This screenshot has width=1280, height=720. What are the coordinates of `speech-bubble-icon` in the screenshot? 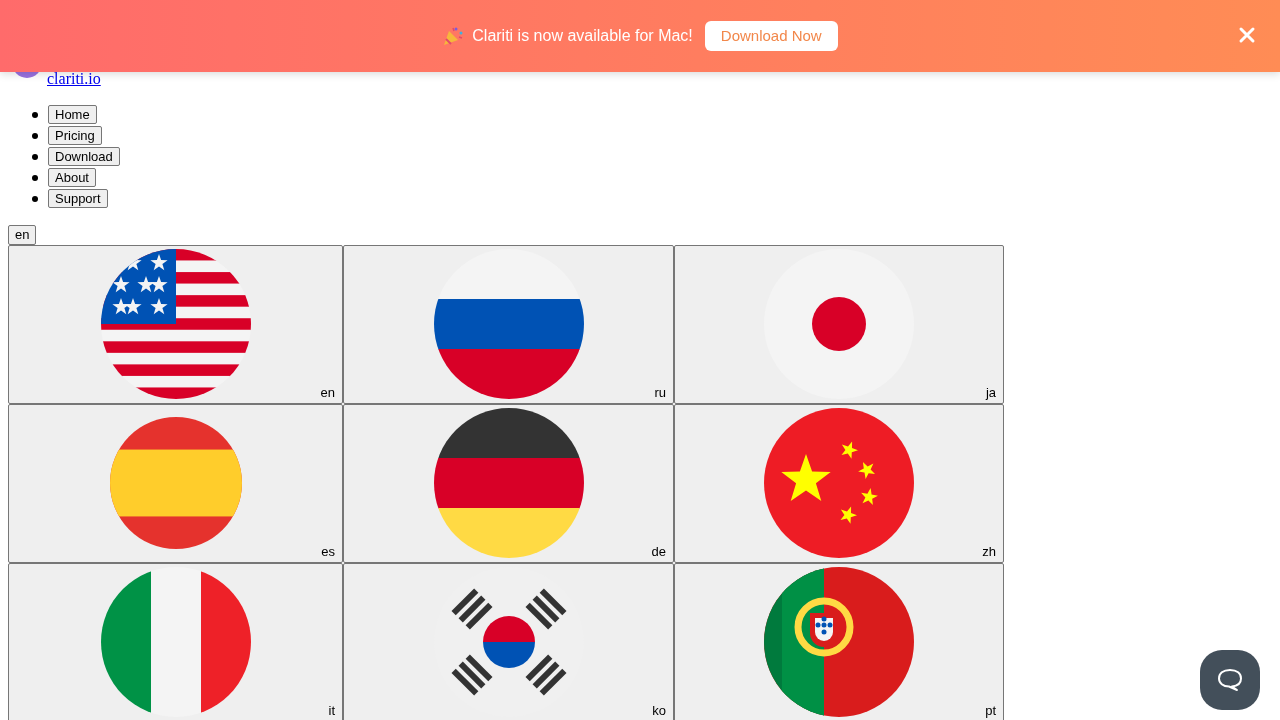 It's located at (1230, 680).